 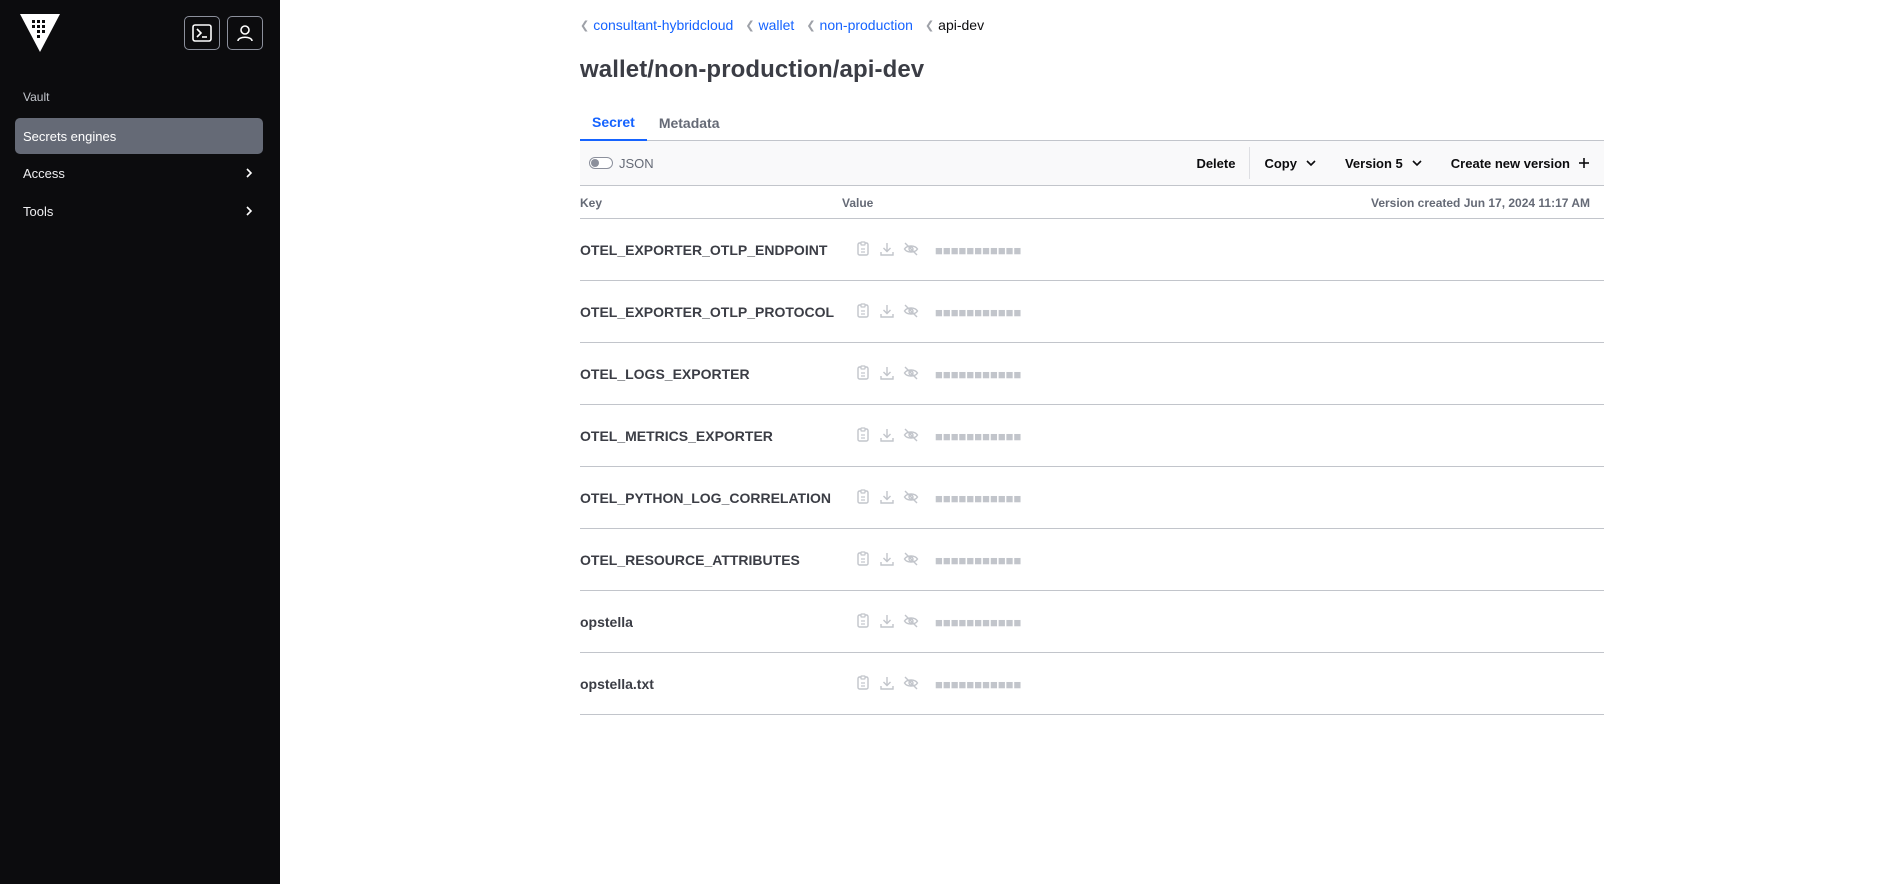 What do you see at coordinates (613, 122) in the screenshot?
I see `tab-secret: Secret` at bounding box center [613, 122].